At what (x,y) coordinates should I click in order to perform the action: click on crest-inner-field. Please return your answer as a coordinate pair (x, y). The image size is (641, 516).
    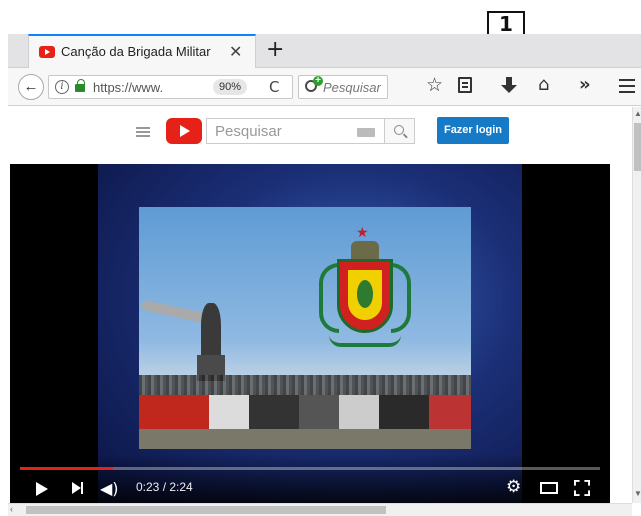
    Looking at the image, I should click on (365, 295).